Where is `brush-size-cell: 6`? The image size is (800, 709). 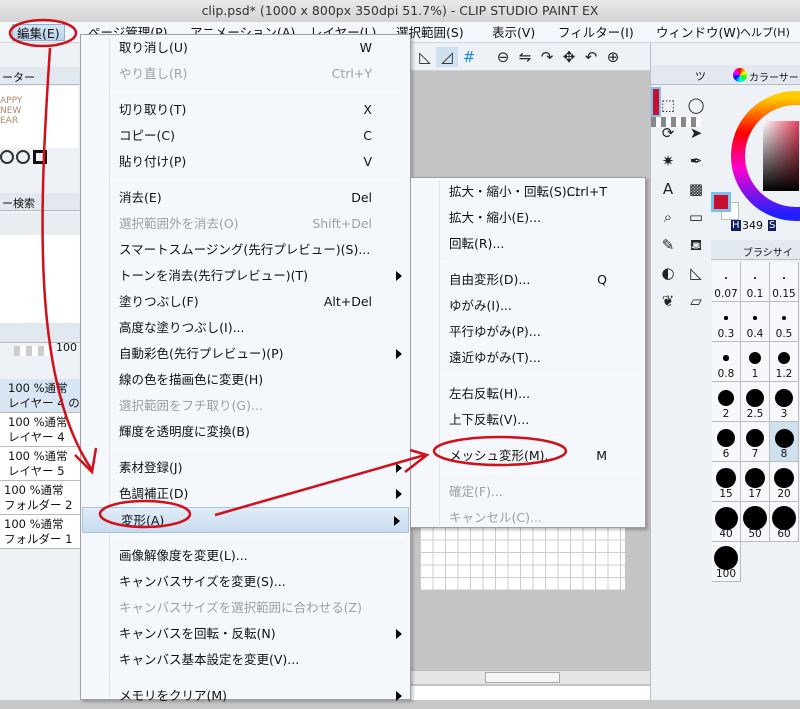
brush-size-cell: 6 is located at coordinates (726, 442).